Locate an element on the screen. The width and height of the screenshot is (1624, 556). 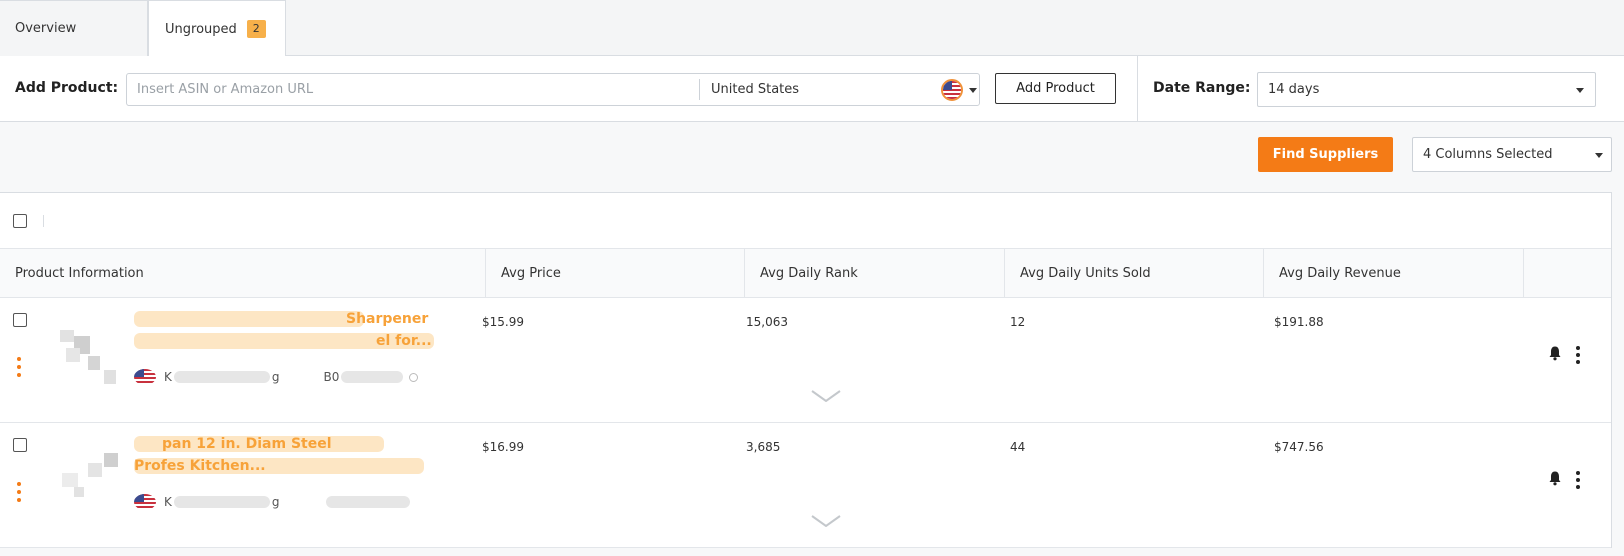
tab-overview: Overview is located at coordinates (74, 28).